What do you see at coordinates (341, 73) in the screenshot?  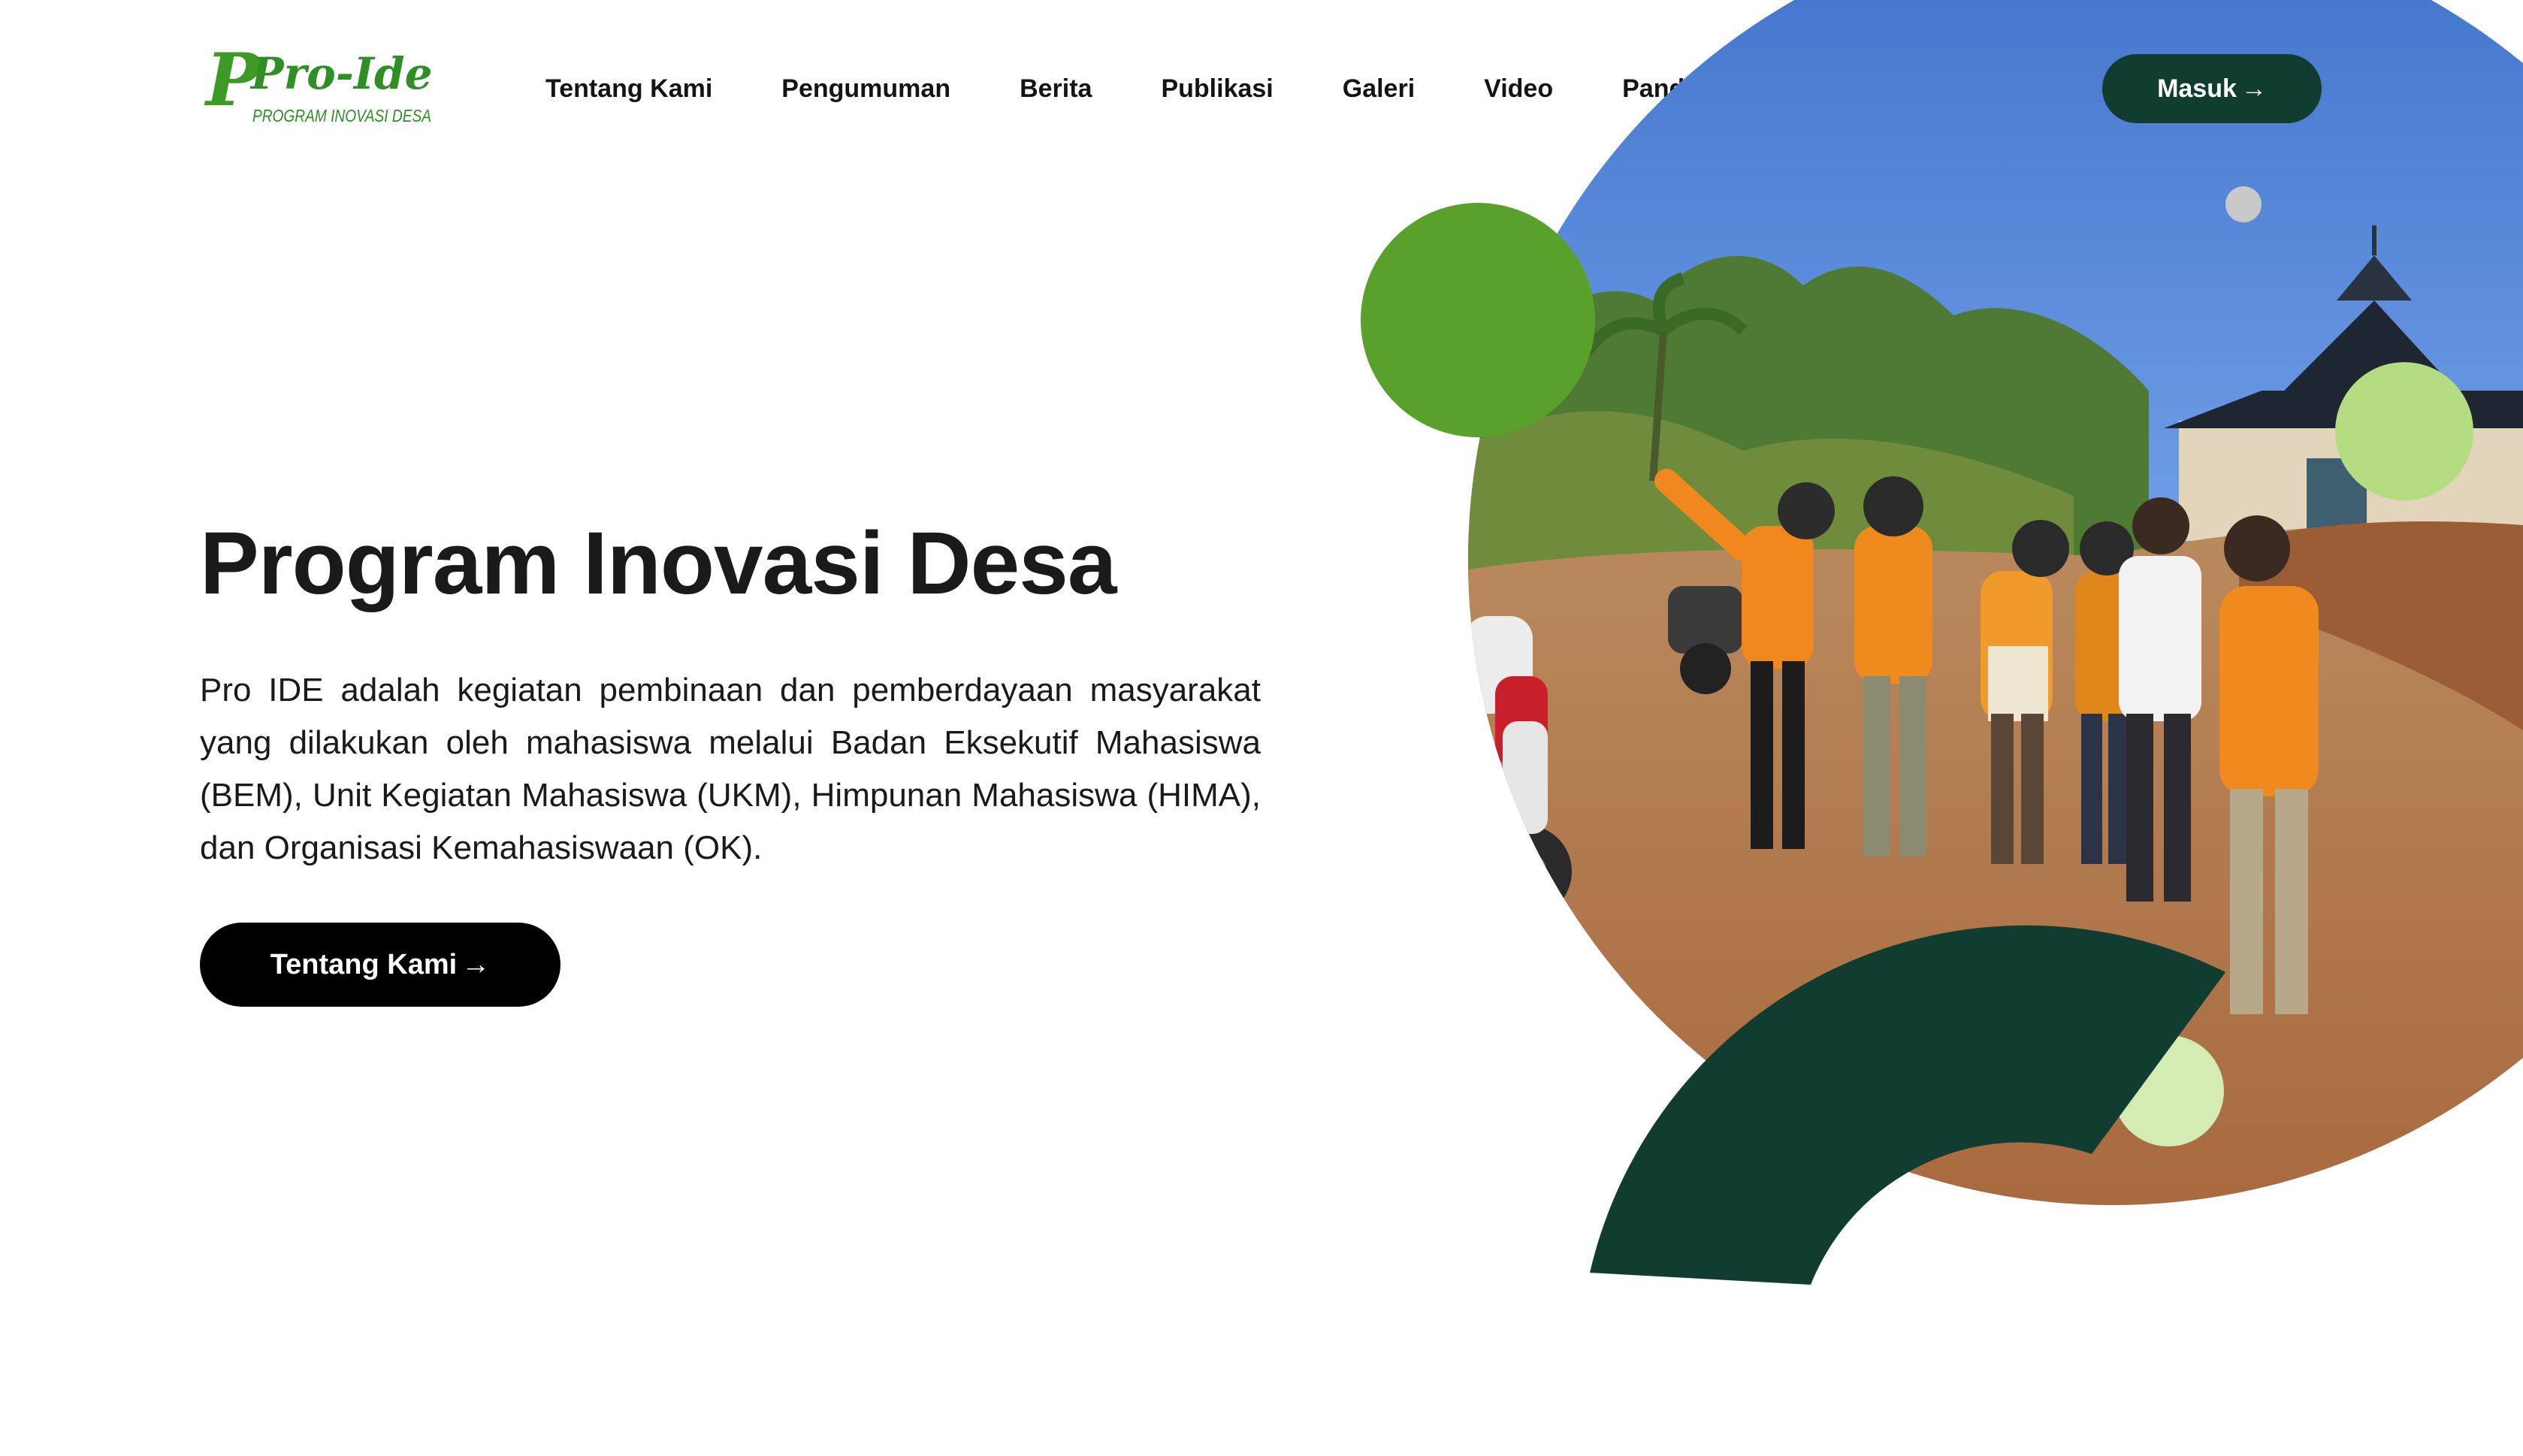 I see `logo-text: Pro-Ide` at bounding box center [341, 73].